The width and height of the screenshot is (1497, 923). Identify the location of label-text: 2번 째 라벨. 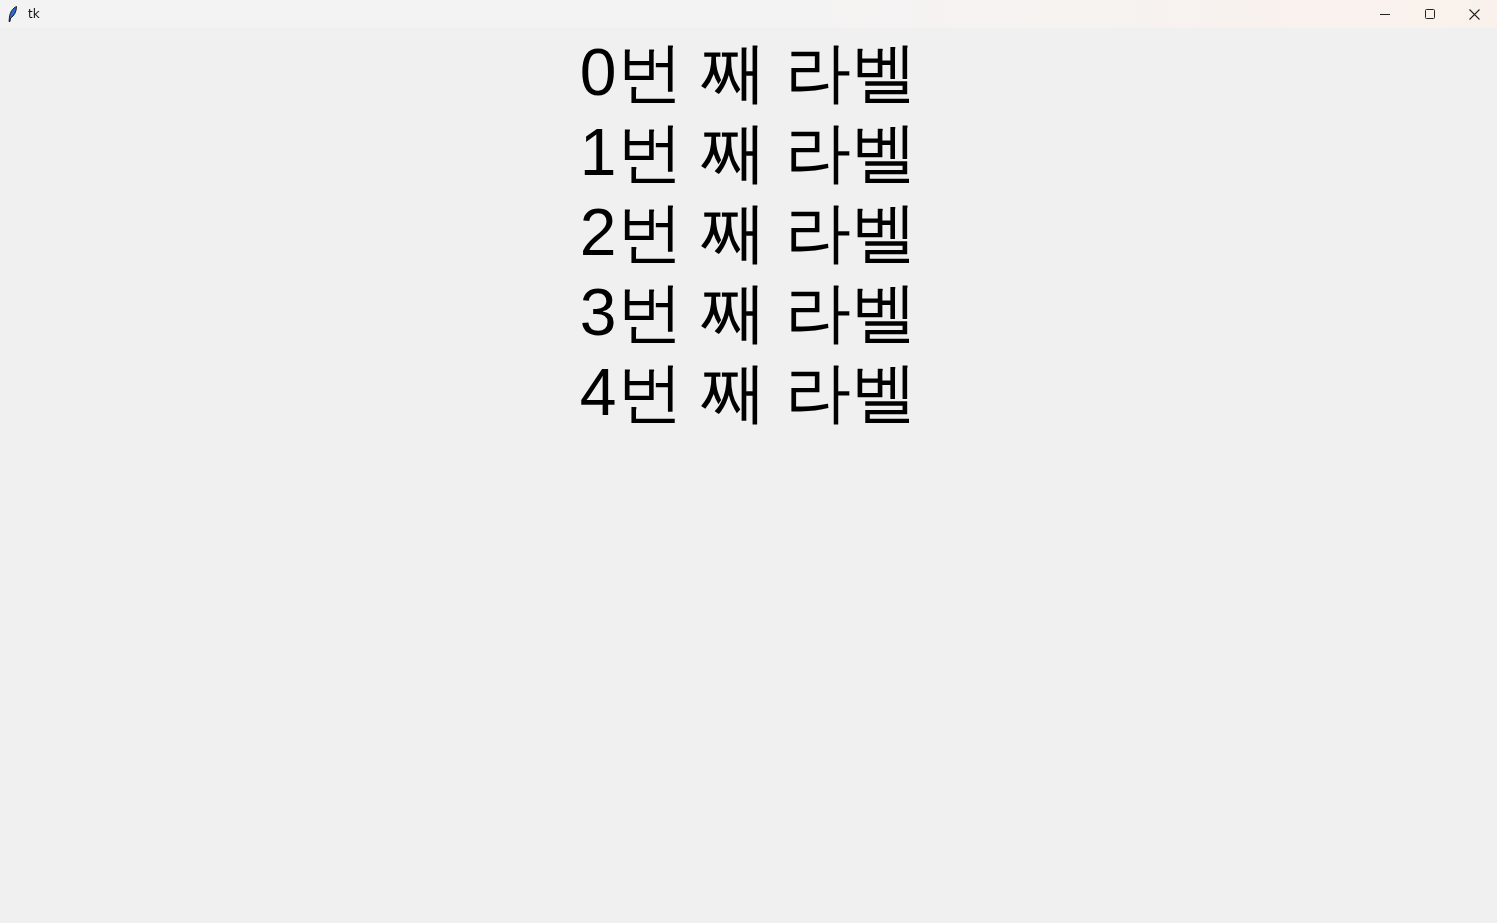
(748, 232).